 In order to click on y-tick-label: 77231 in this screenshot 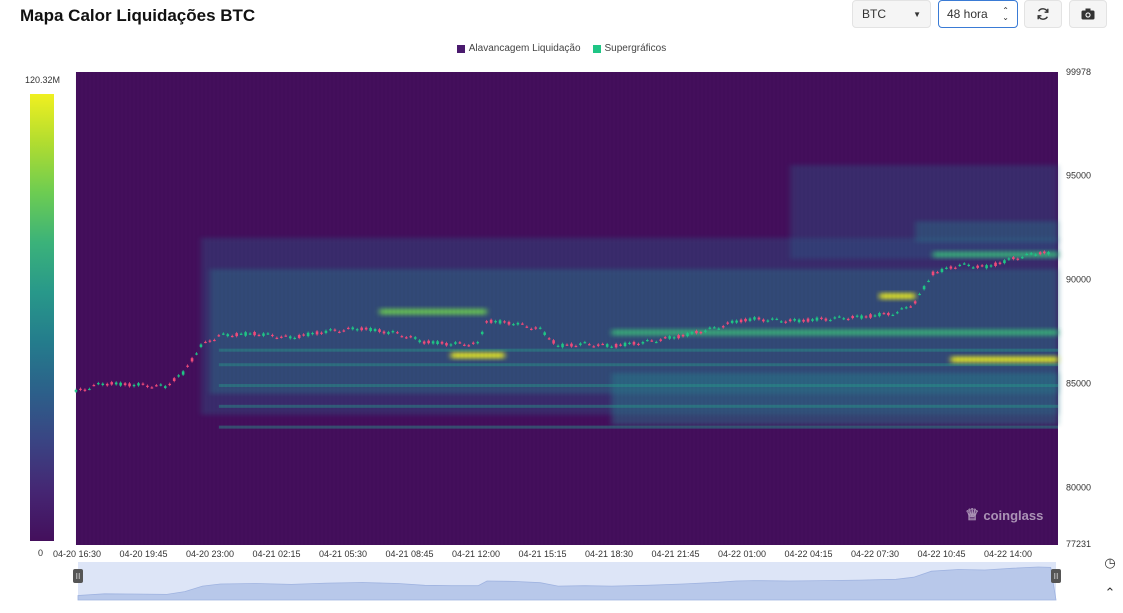, I will do `click(1078, 544)`.